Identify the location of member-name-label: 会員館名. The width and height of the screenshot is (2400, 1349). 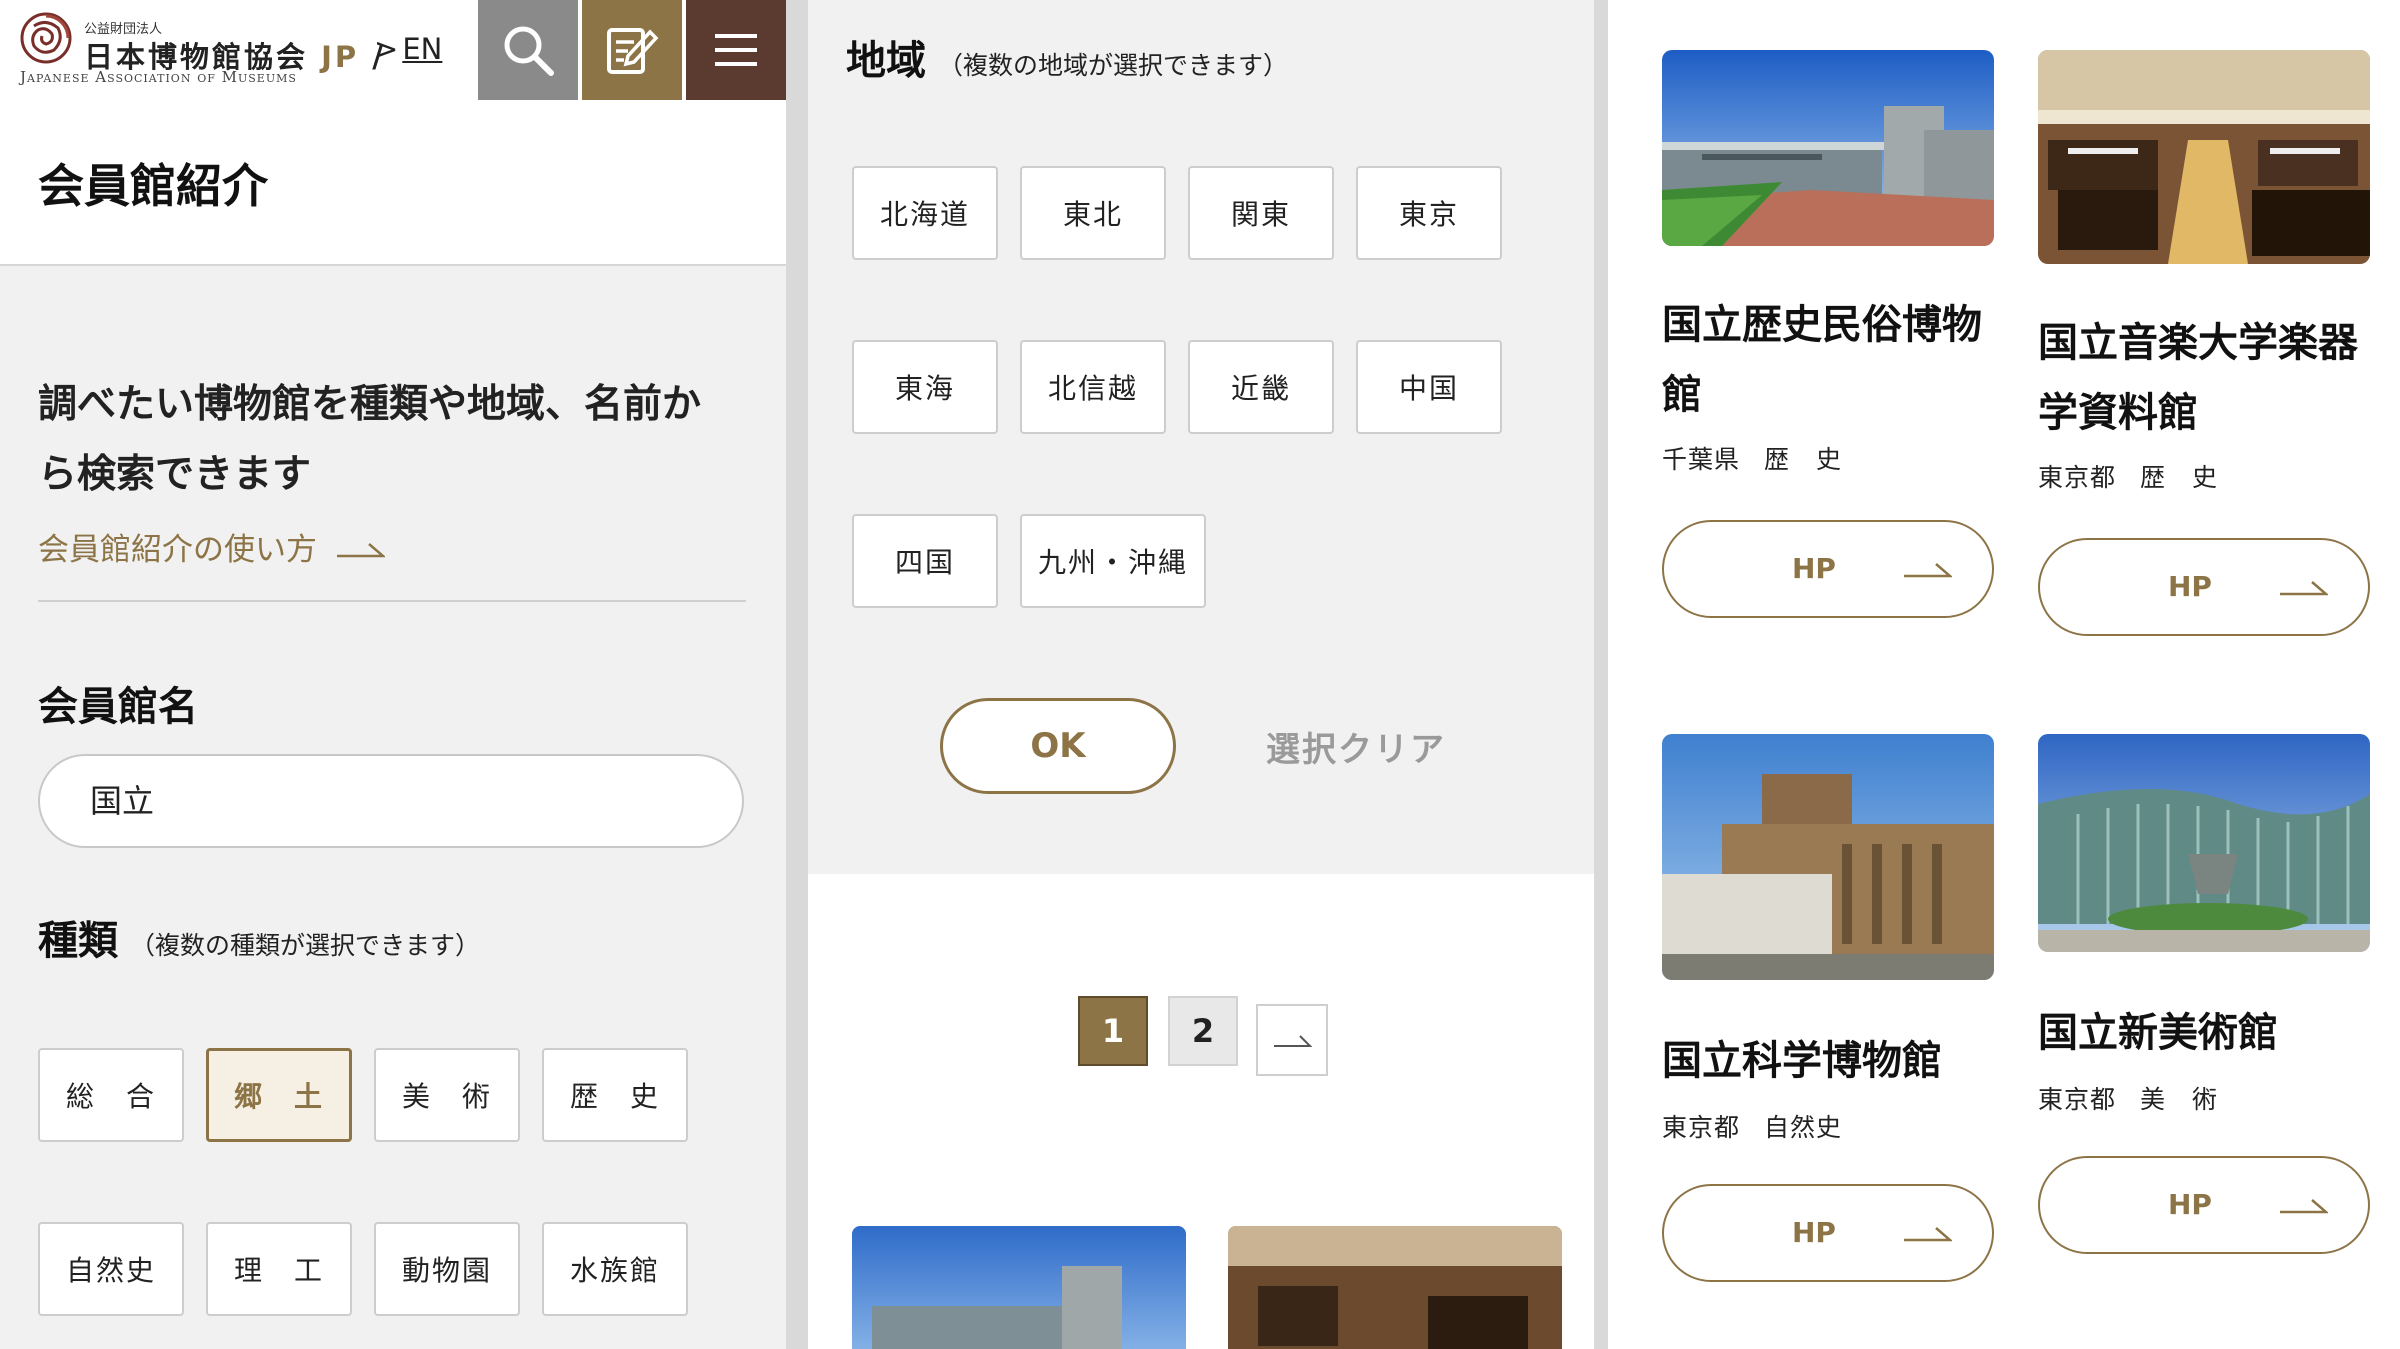
(118, 703).